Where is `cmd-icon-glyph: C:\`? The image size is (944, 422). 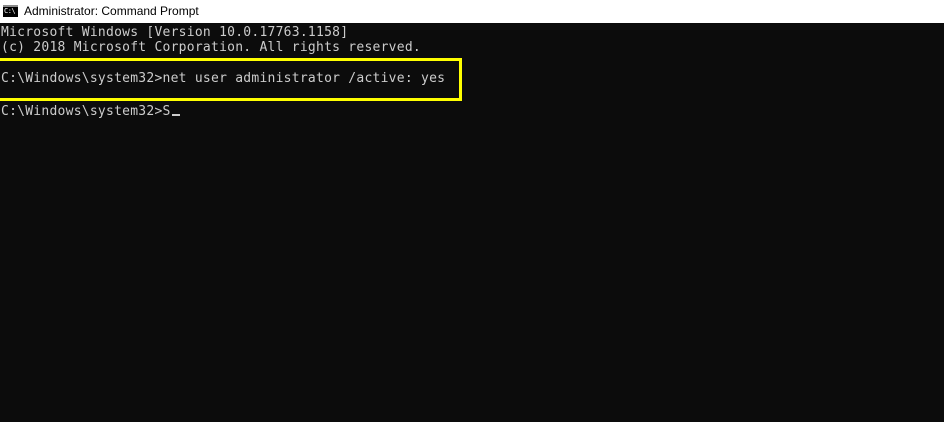 cmd-icon-glyph: C:\ is located at coordinates (10, 11).